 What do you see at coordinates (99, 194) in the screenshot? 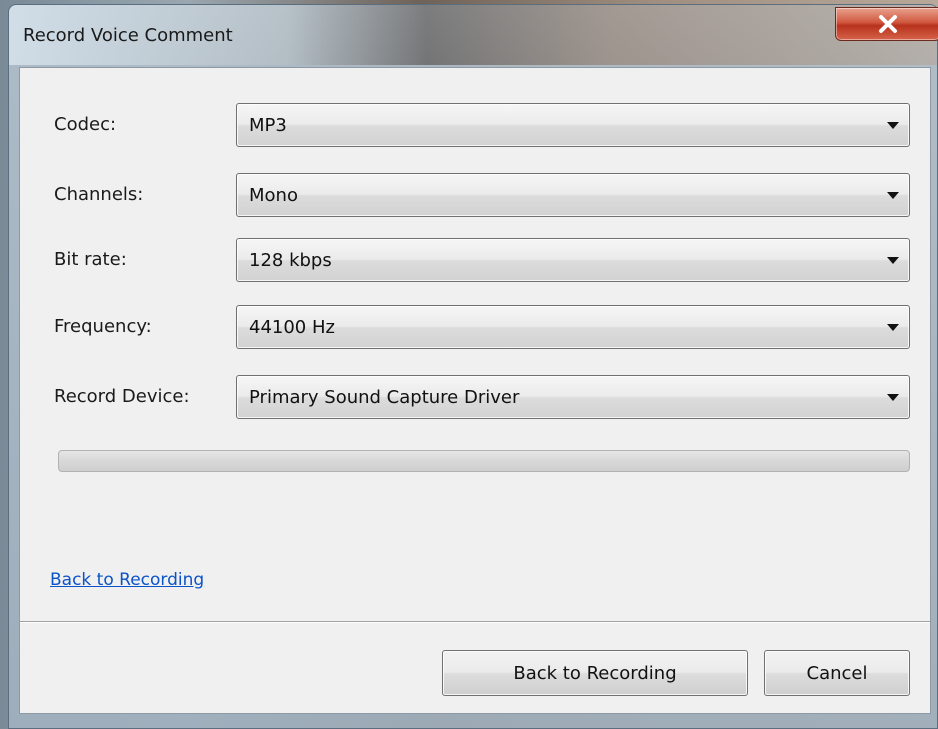
I see `channels-label: Channels:` at bounding box center [99, 194].